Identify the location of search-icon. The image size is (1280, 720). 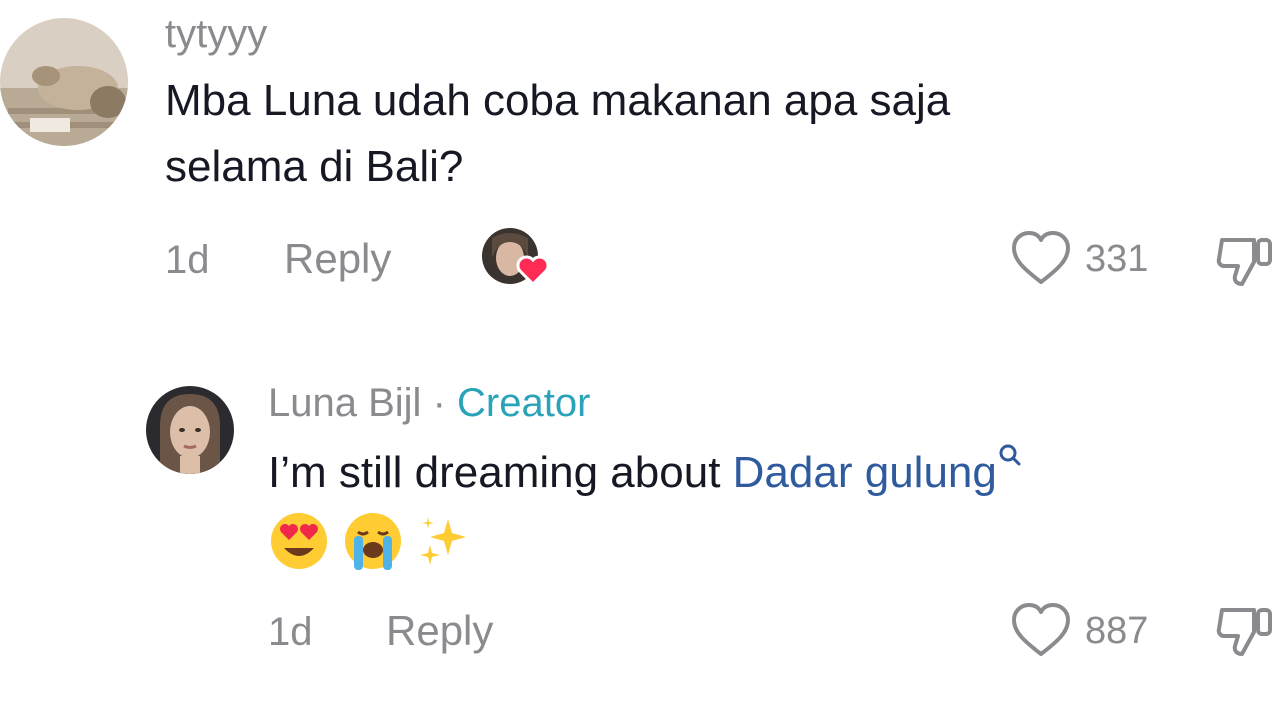
(1010, 455).